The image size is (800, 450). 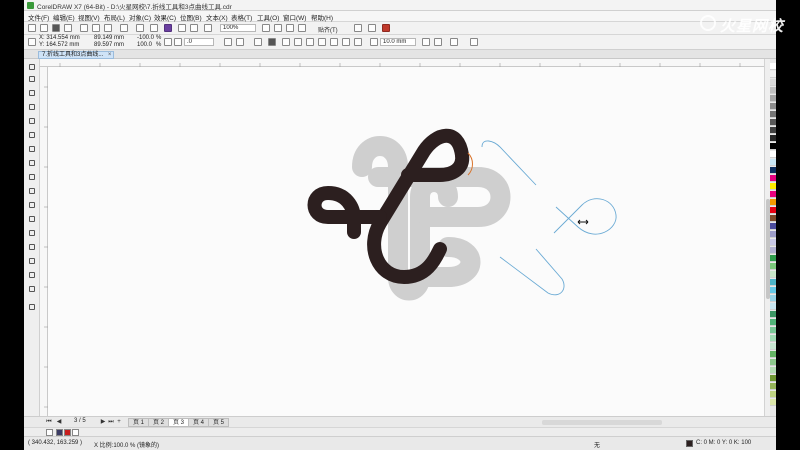 What do you see at coordinates (67, 432) in the screenshot?
I see `swatch-red` at bounding box center [67, 432].